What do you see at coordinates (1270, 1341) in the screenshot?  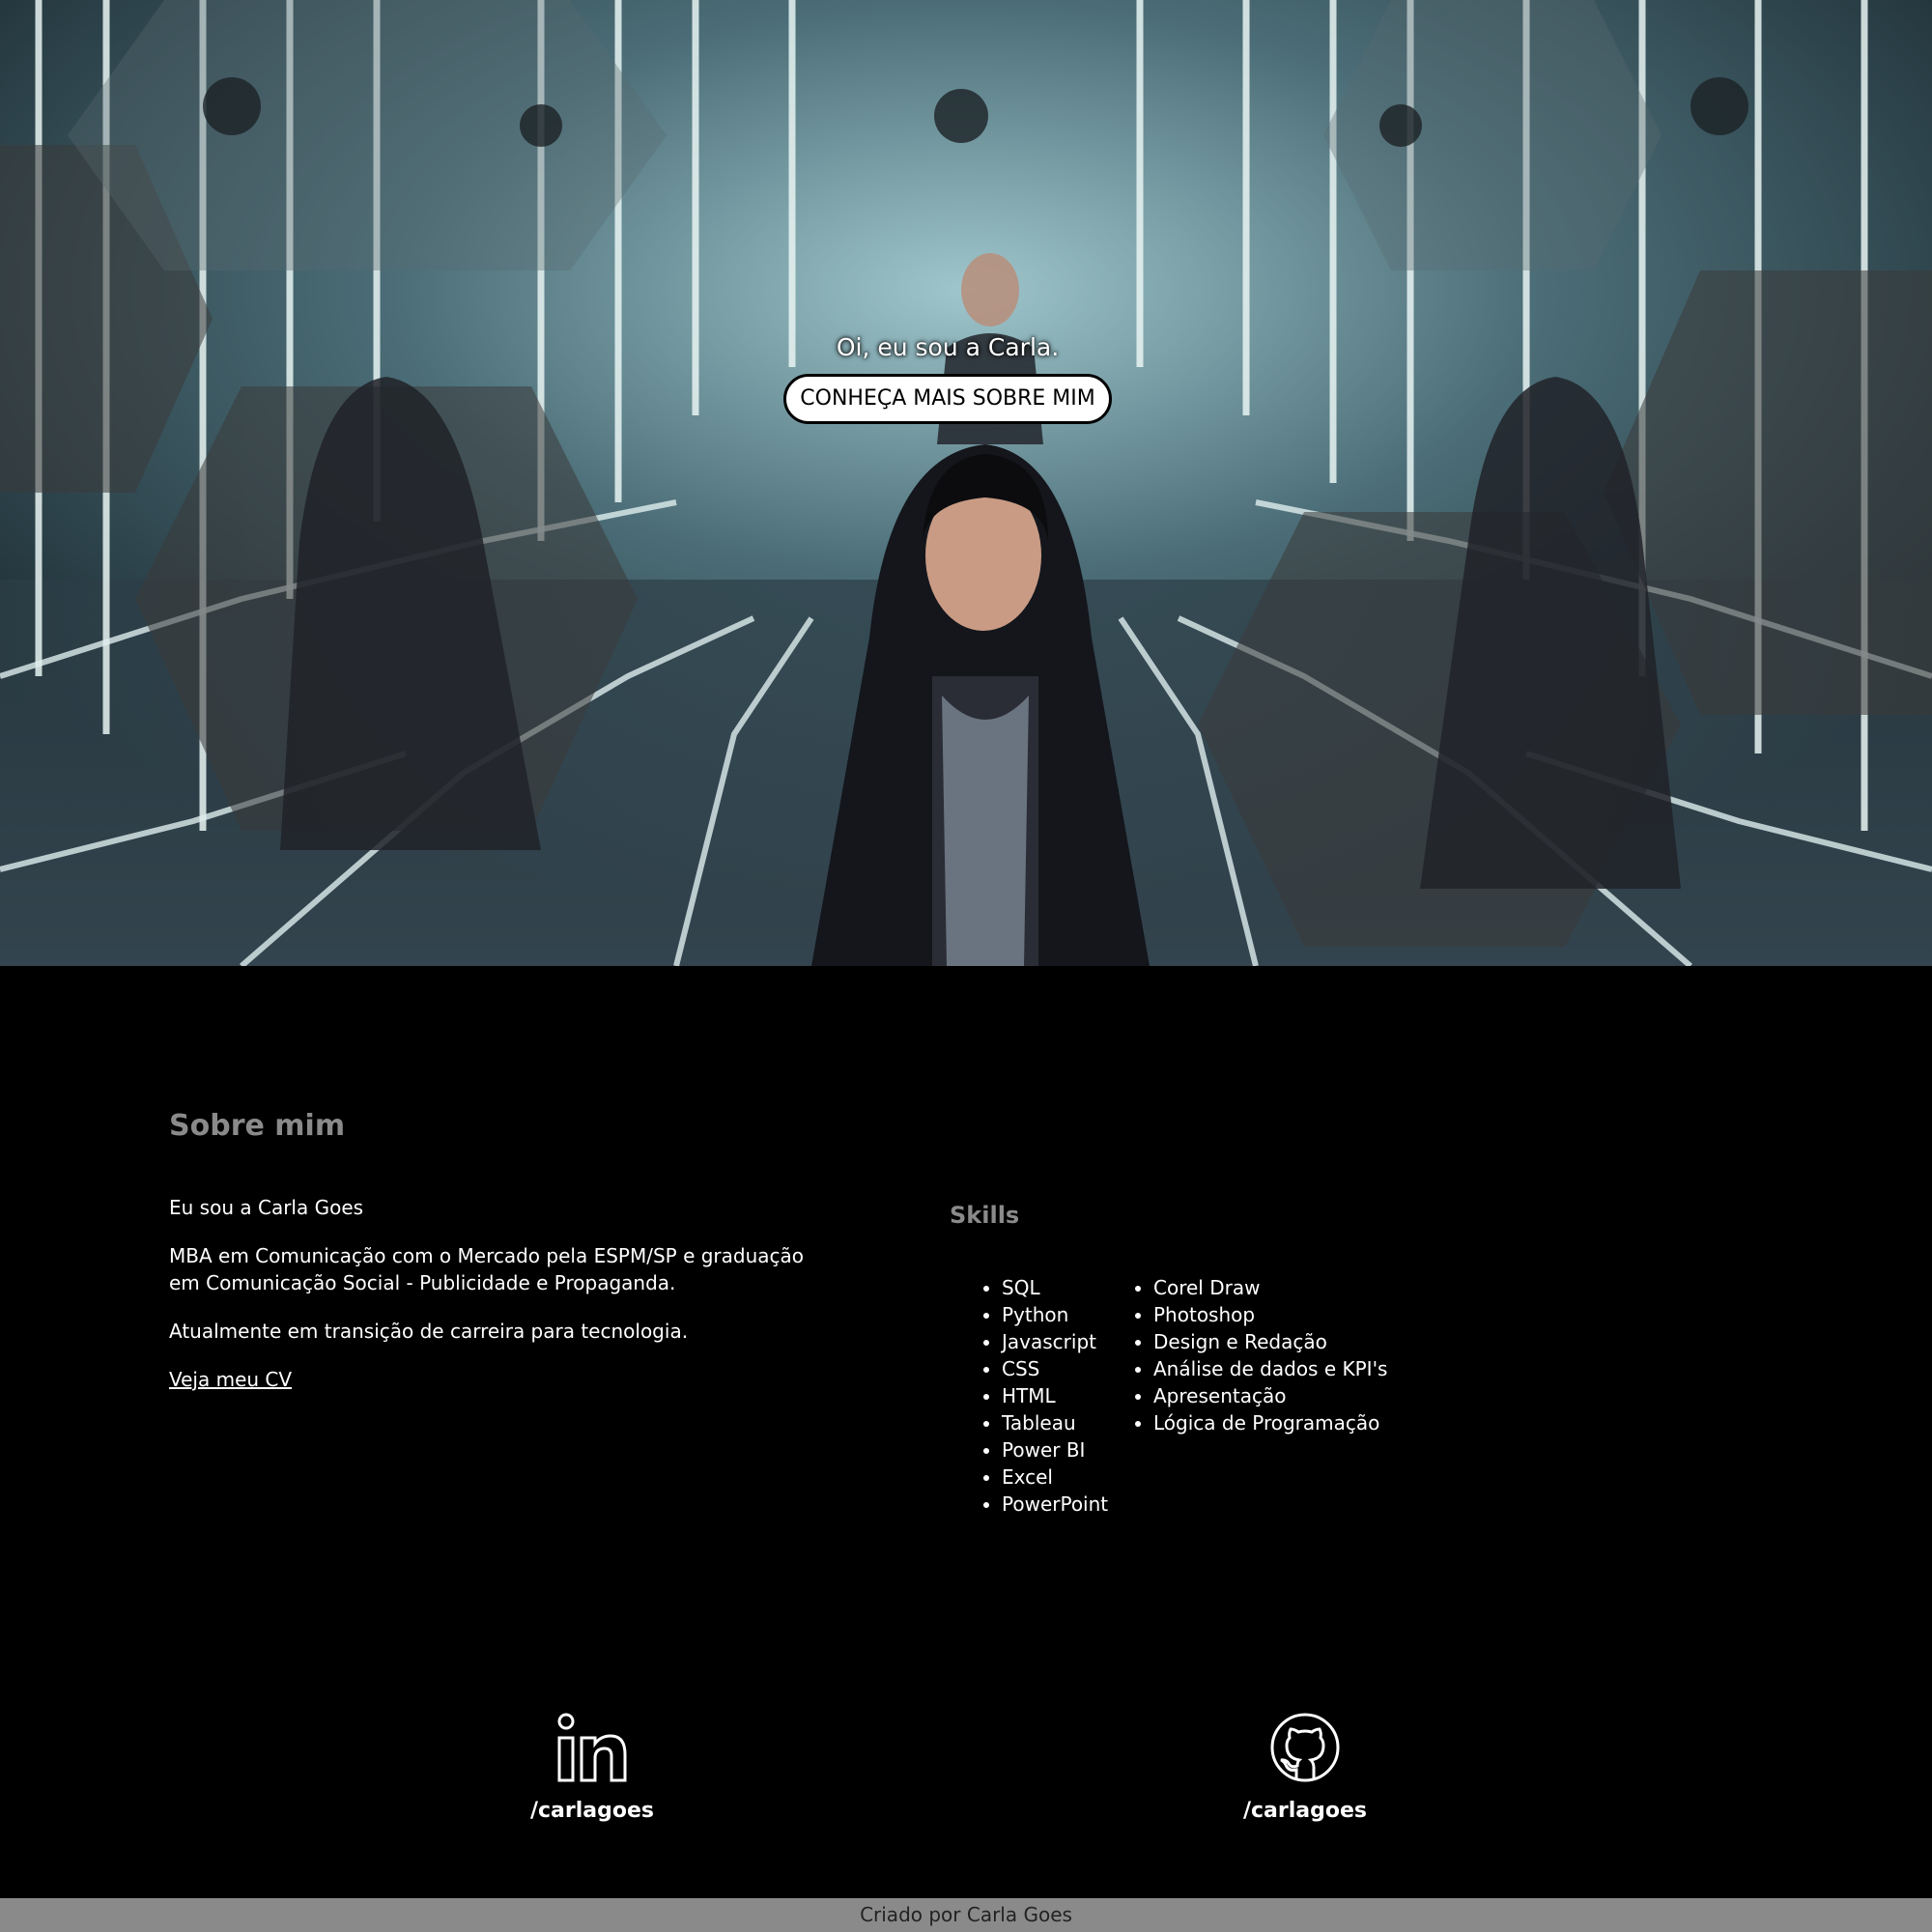 I see `list-item: Design e Redação` at bounding box center [1270, 1341].